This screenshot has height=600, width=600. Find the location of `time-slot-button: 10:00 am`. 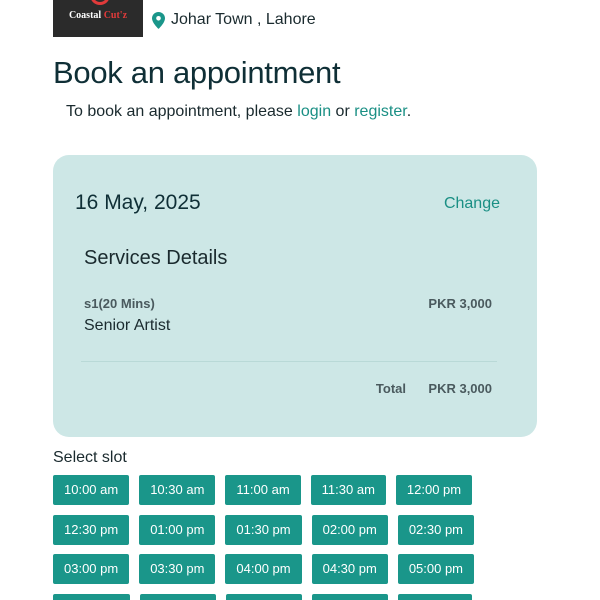

time-slot-button: 10:00 am is located at coordinates (91, 490).